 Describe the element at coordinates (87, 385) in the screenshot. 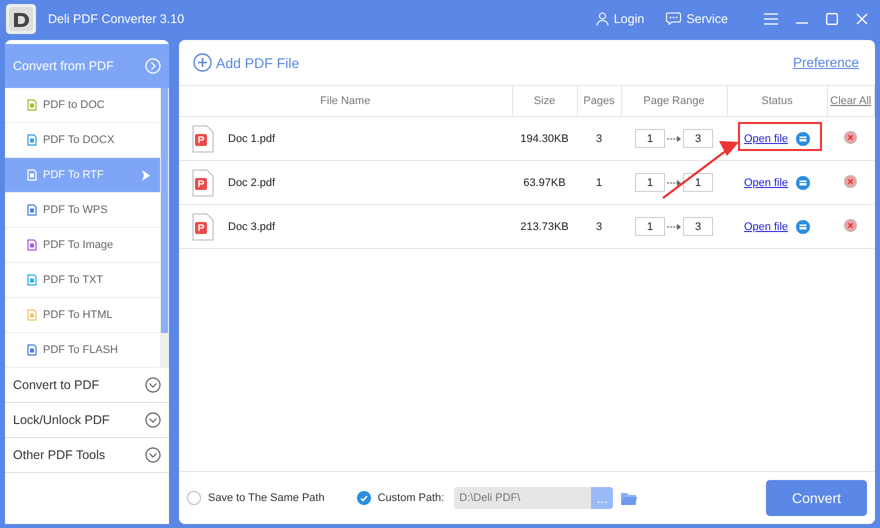

I see `sidebar-section: Convert to PDF` at that location.